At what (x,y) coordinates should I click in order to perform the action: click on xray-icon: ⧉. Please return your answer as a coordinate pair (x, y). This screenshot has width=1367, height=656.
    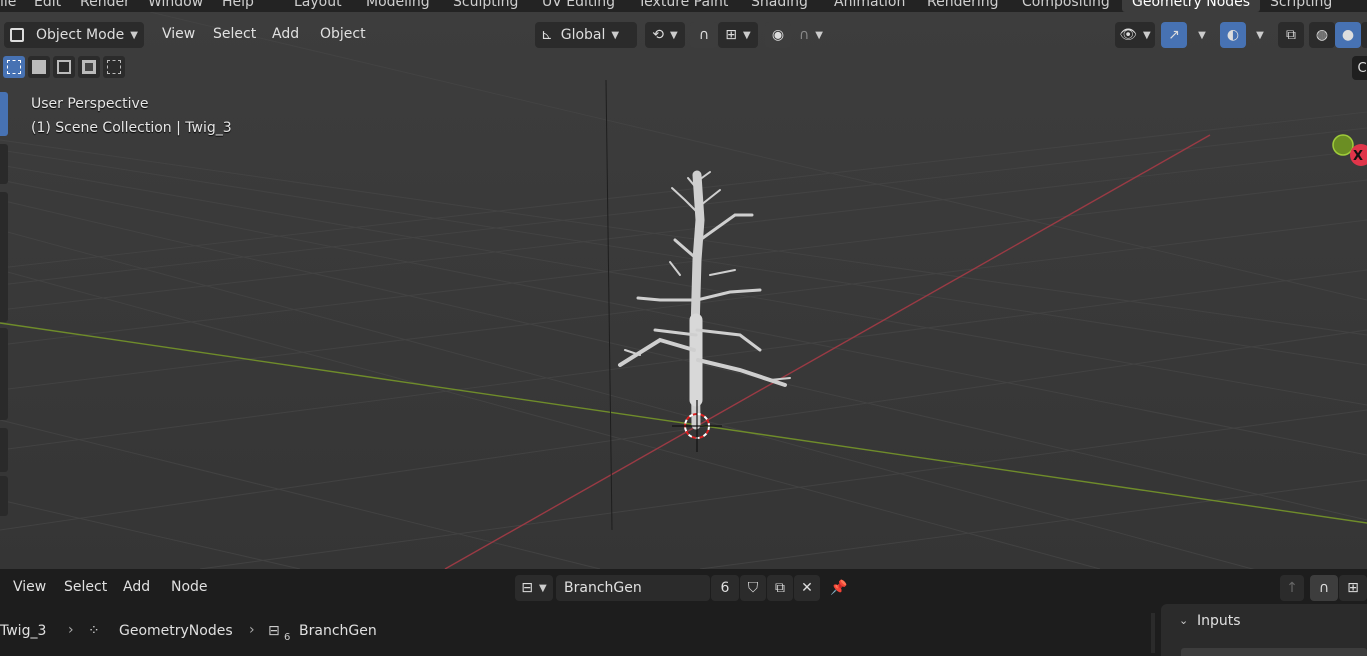
    Looking at the image, I should click on (1291, 35).